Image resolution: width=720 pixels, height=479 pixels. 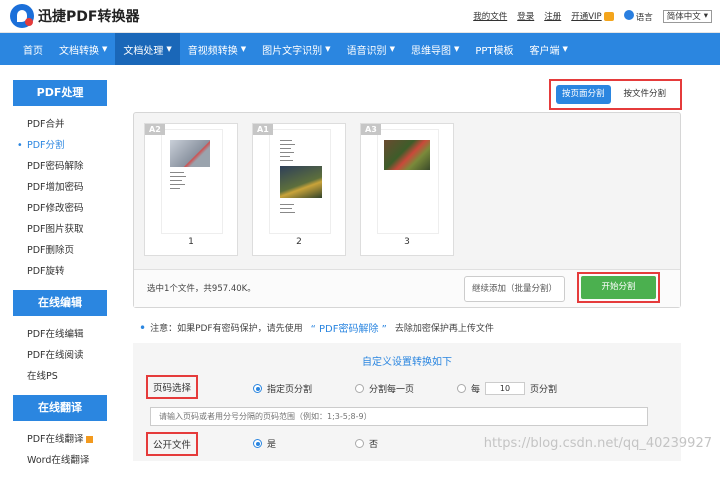 I want to click on page-range-input, so click(x=399, y=416).